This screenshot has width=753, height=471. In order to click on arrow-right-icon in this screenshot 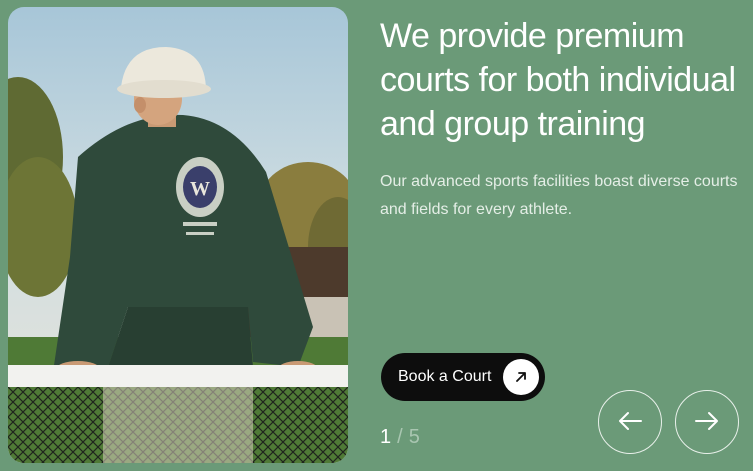, I will do `click(707, 422)`.